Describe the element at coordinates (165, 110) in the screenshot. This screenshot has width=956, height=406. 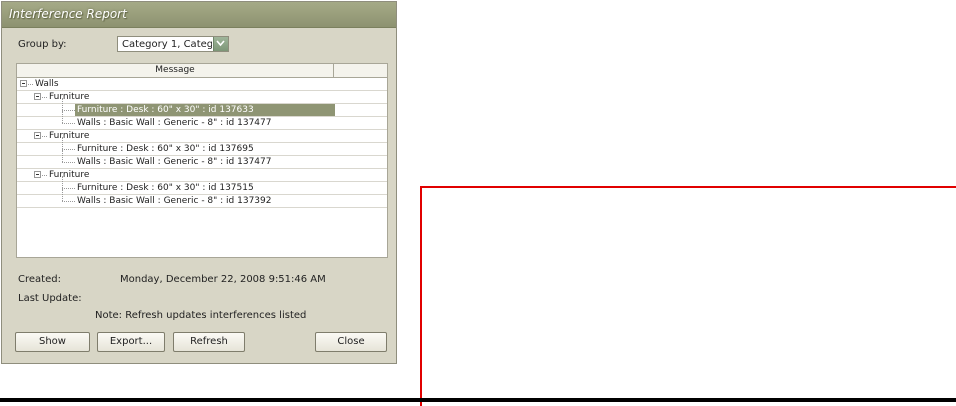
I see `tree-item-label: Furniture : Desk : 60" x 30" : id 137633` at that location.